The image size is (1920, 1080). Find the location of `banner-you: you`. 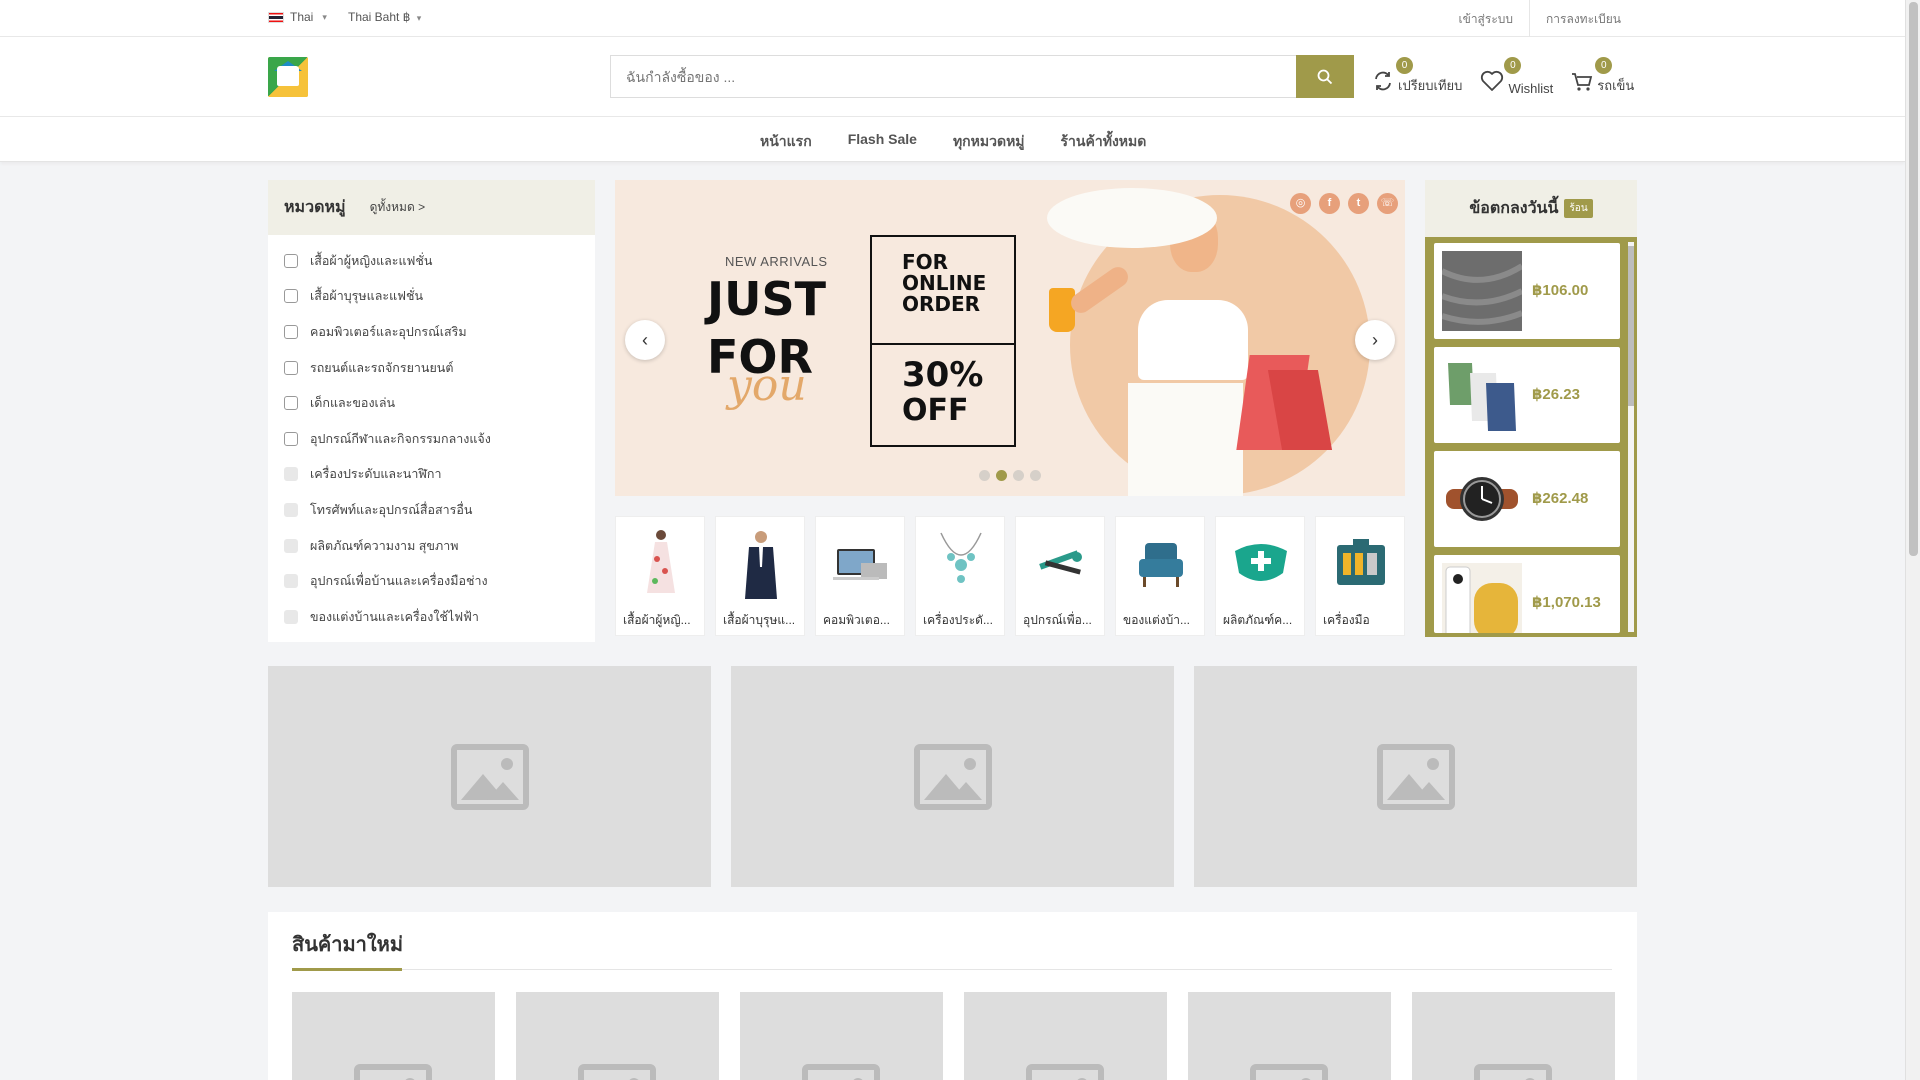

banner-you: you is located at coordinates (767, 385).